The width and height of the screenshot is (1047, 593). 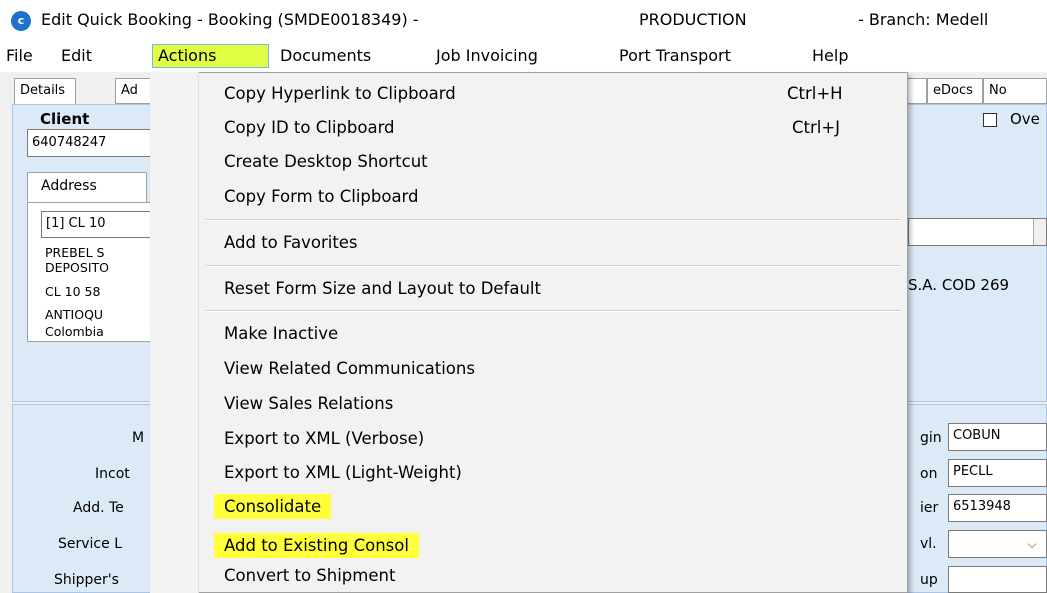 I want to click on menu-item-create-desktop-shortcut: Create Desktop Shortcut, so click(x=326, y=161).